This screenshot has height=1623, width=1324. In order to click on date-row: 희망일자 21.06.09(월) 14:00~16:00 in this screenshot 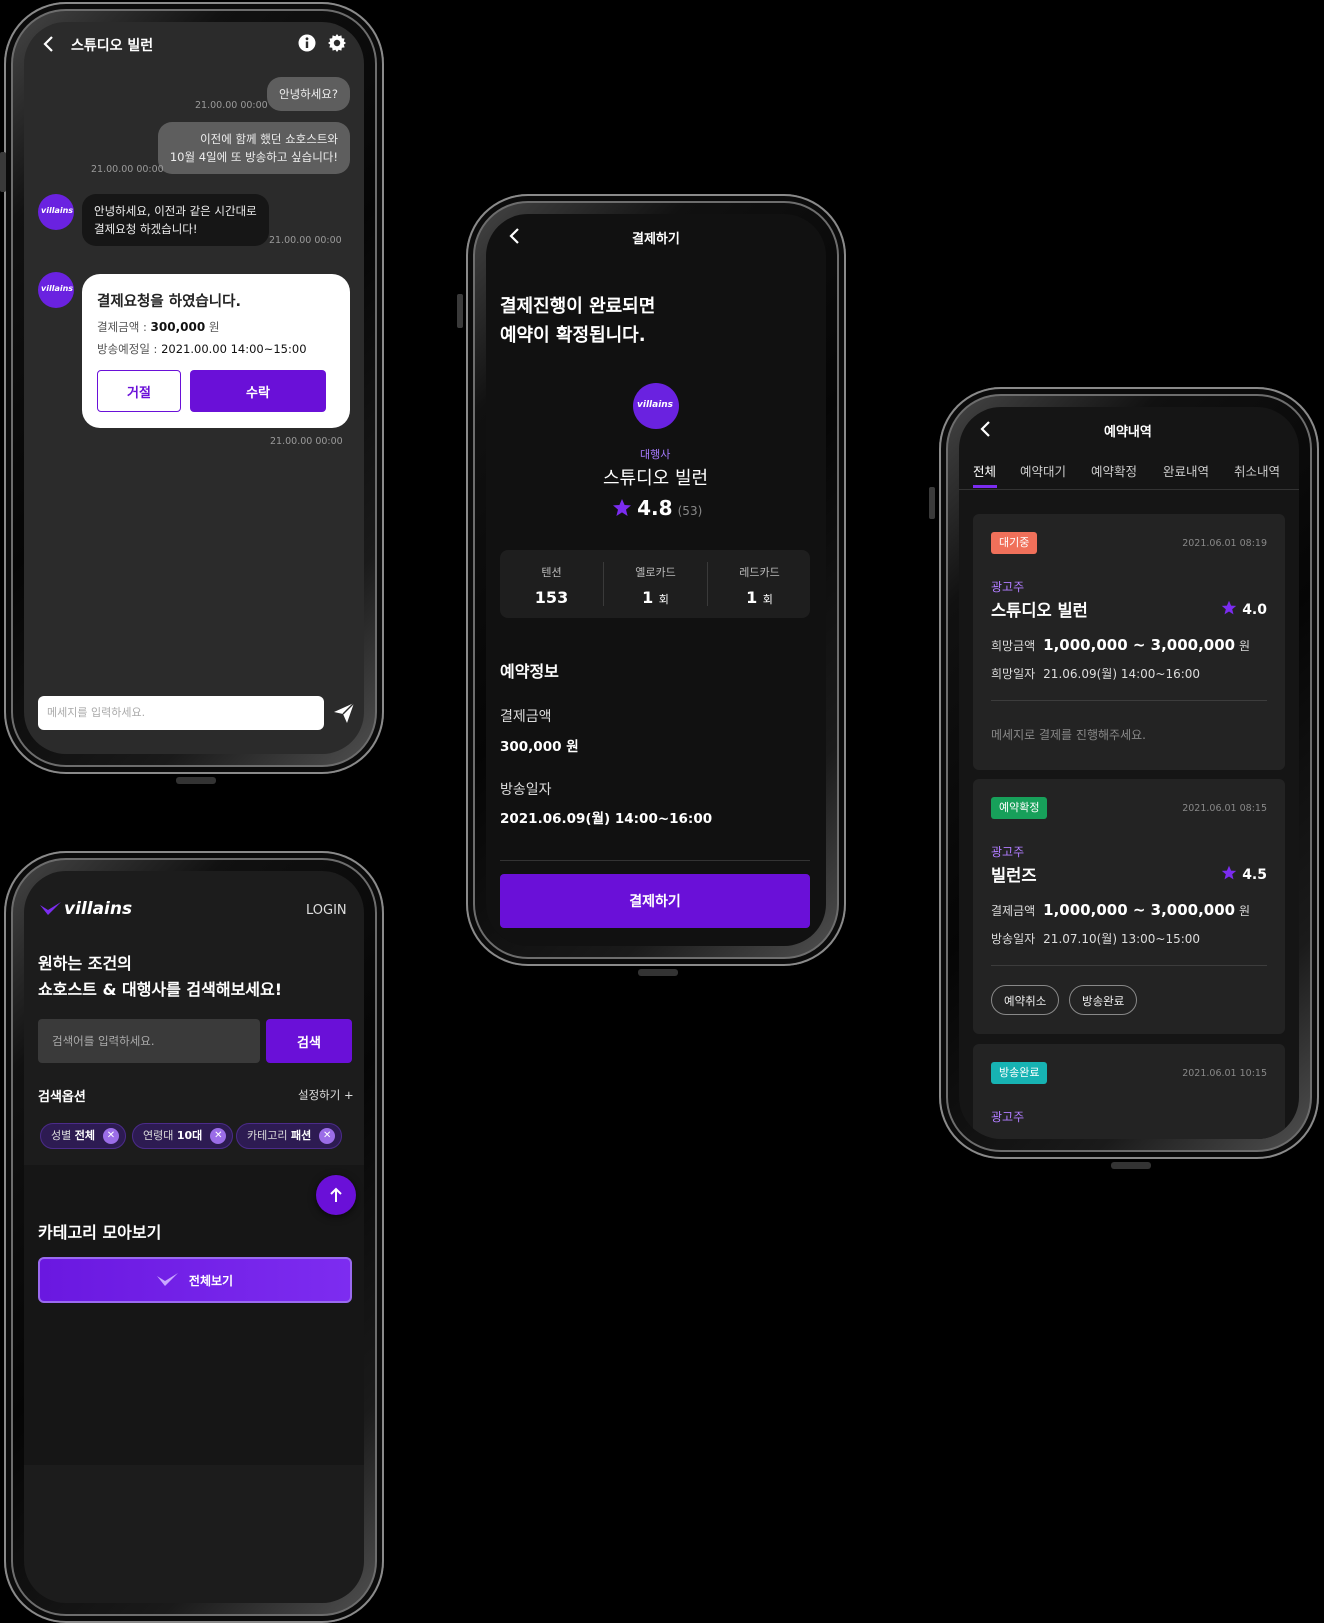, I will do `click(1096, 674)`.